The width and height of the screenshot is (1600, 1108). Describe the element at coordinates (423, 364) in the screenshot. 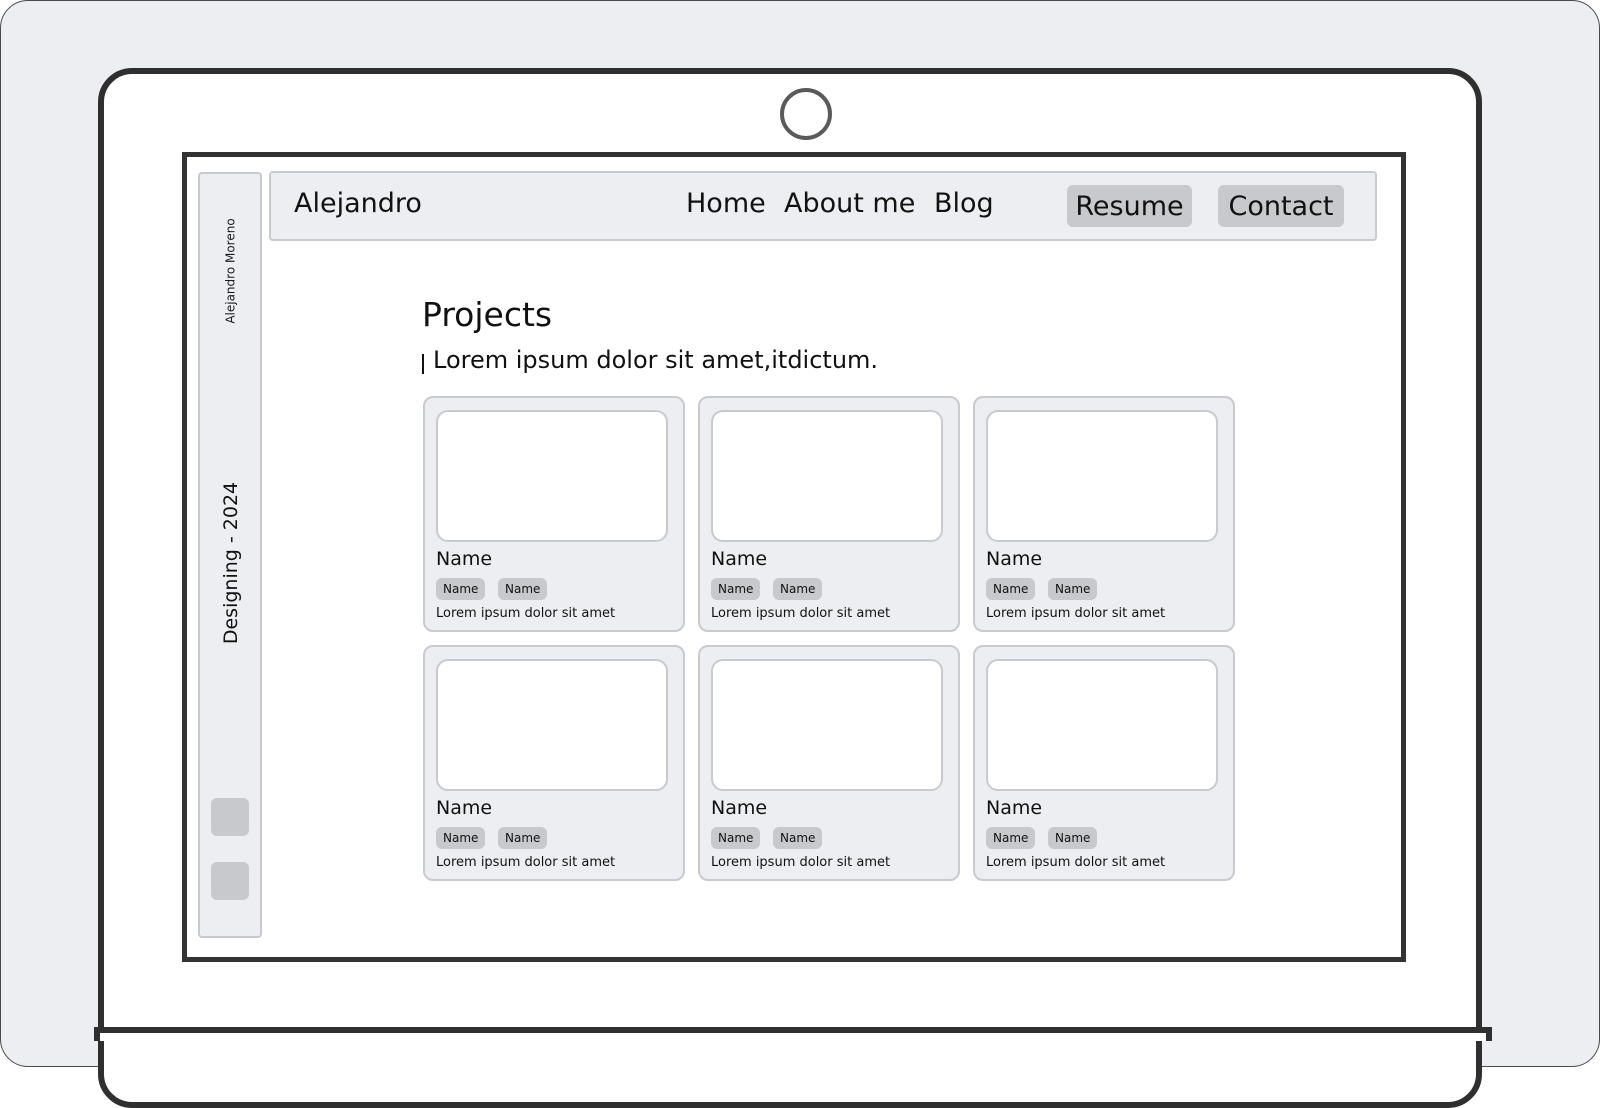

I see `text-cursor` at that location.